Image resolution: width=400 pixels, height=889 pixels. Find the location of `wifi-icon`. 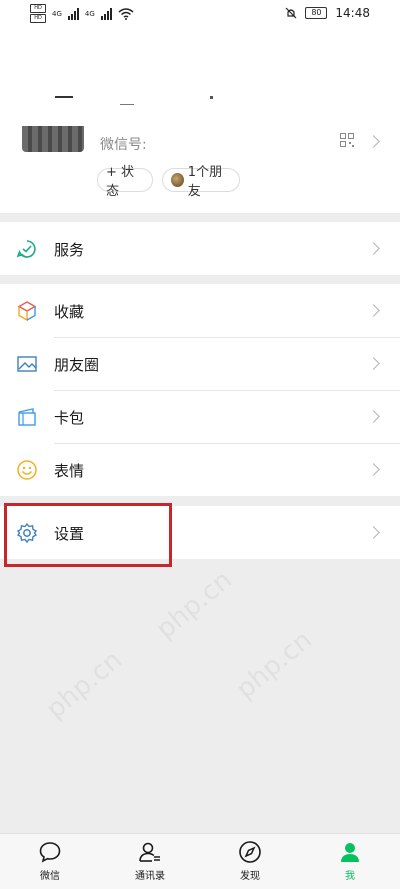

wifi-icon is located at coordinates (126, 13).